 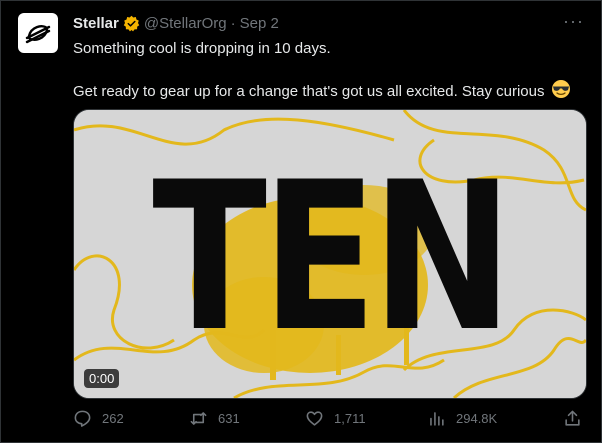 I want to click on avatar, so click(x=38, y=33).